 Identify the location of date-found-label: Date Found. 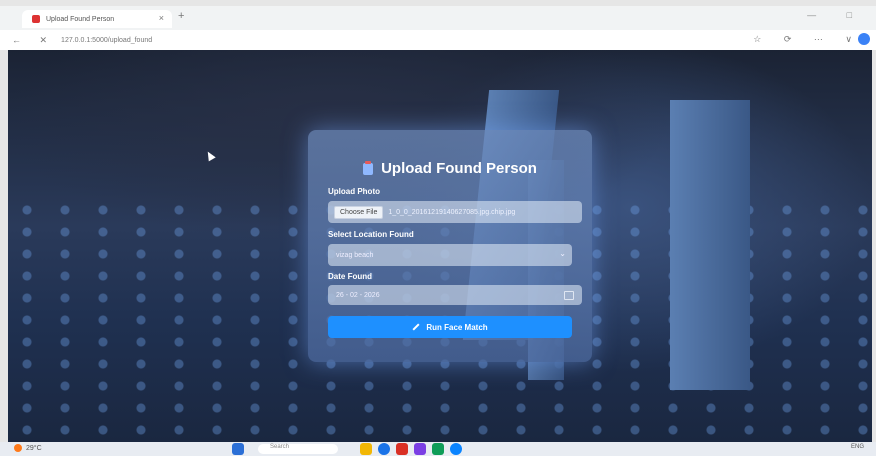
(350, 276).